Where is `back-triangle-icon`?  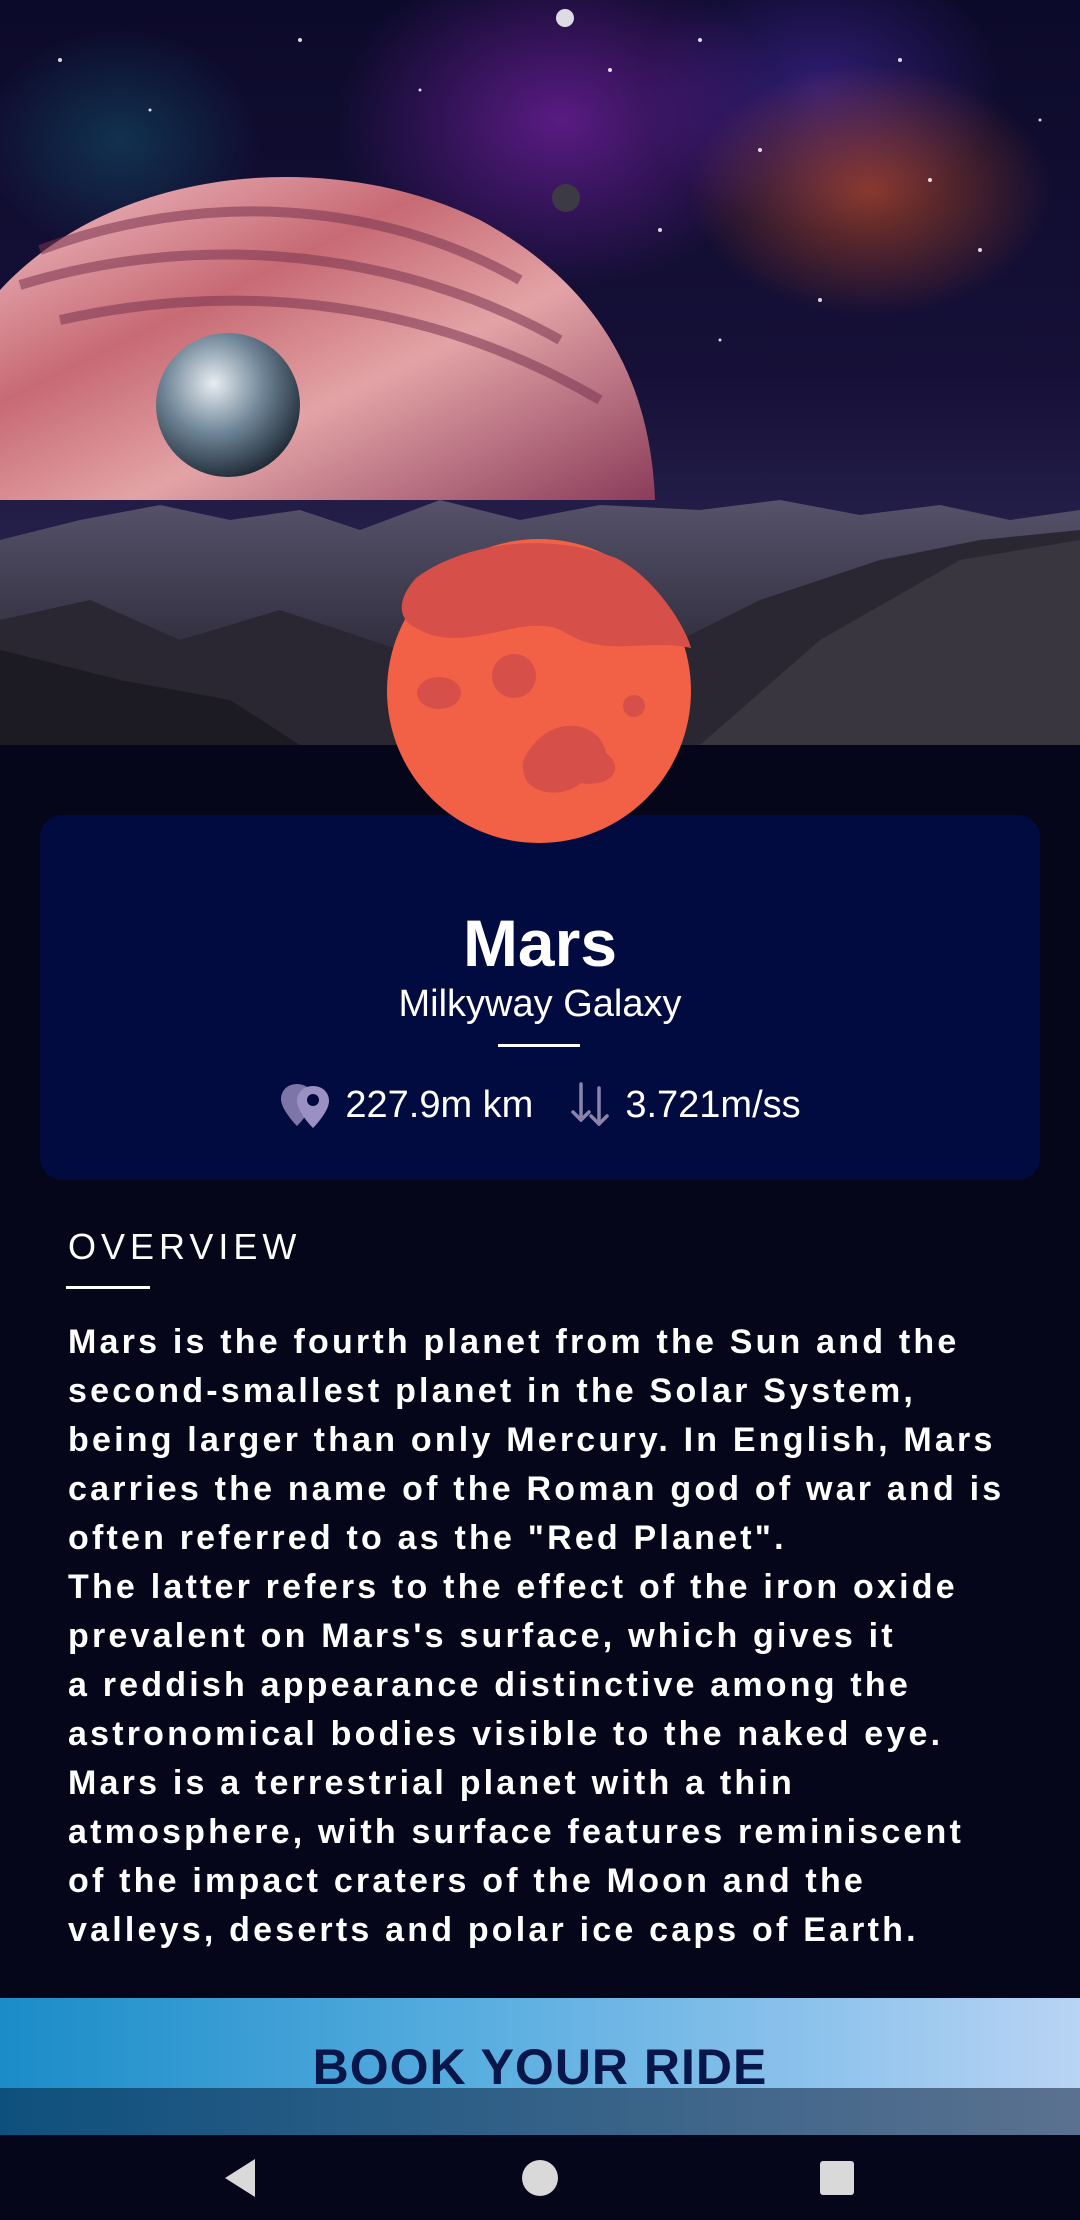
back-triangle-icon is located at coordinates (242, 2178).